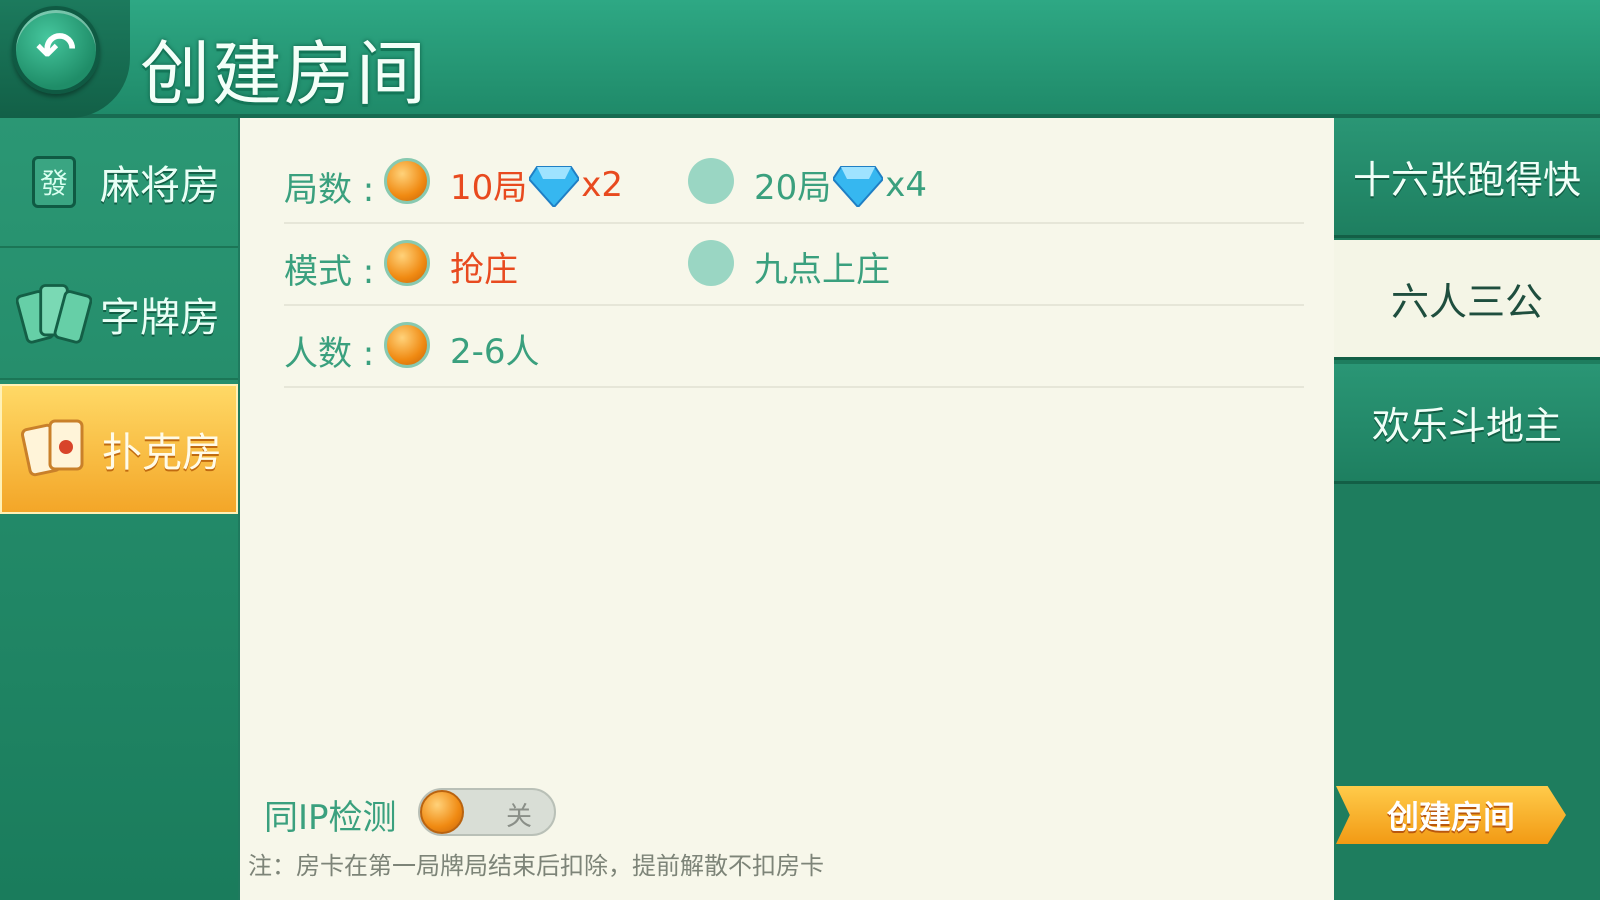 The image size is (1600, 900). I want to click on rounds-row: 局数 : 10局 x2 20局 x4, so click(794, 183).